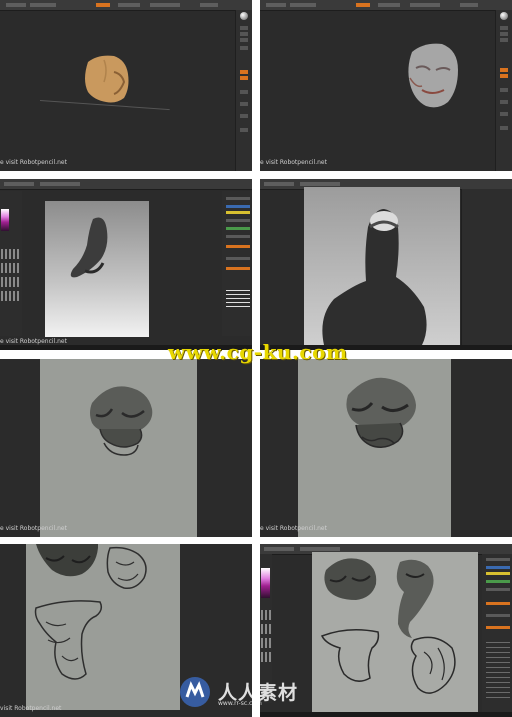 The width and height of the screenshot is (512, 717). I want to click on zbrush-viewport-panel-2: e visit Robotpencil.net, so click(386, 85).